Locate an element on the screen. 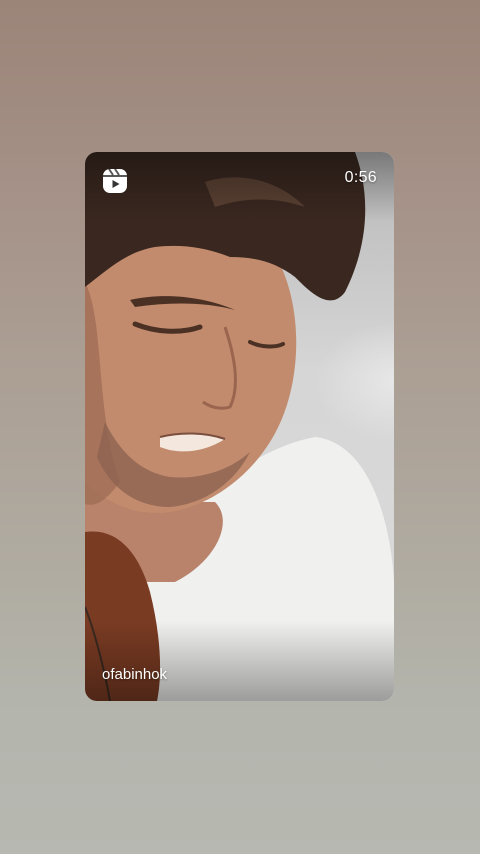  creator-username: ofabinhok is located at coordinates (134, 674).